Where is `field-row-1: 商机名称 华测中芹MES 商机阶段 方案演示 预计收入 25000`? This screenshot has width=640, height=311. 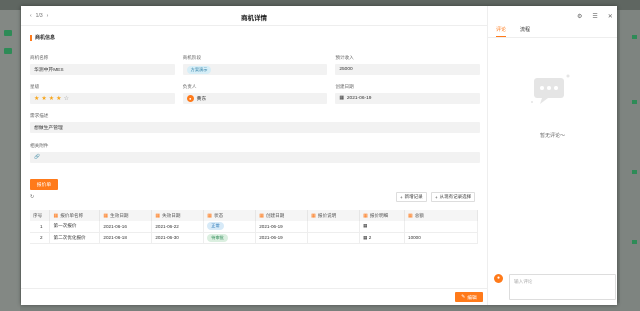 field-row-1: 商机名称 华测中芹MES 商机阶段 方案演示 预计收入 25000 is located at coordinates (255, 65).